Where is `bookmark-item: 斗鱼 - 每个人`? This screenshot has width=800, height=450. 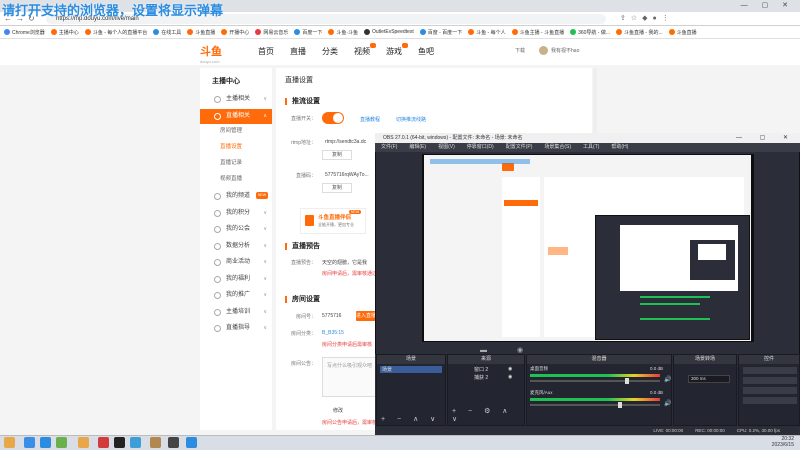
bookmark-item: 斗鱼 - 每个人 is located at coordinates (487, 32).